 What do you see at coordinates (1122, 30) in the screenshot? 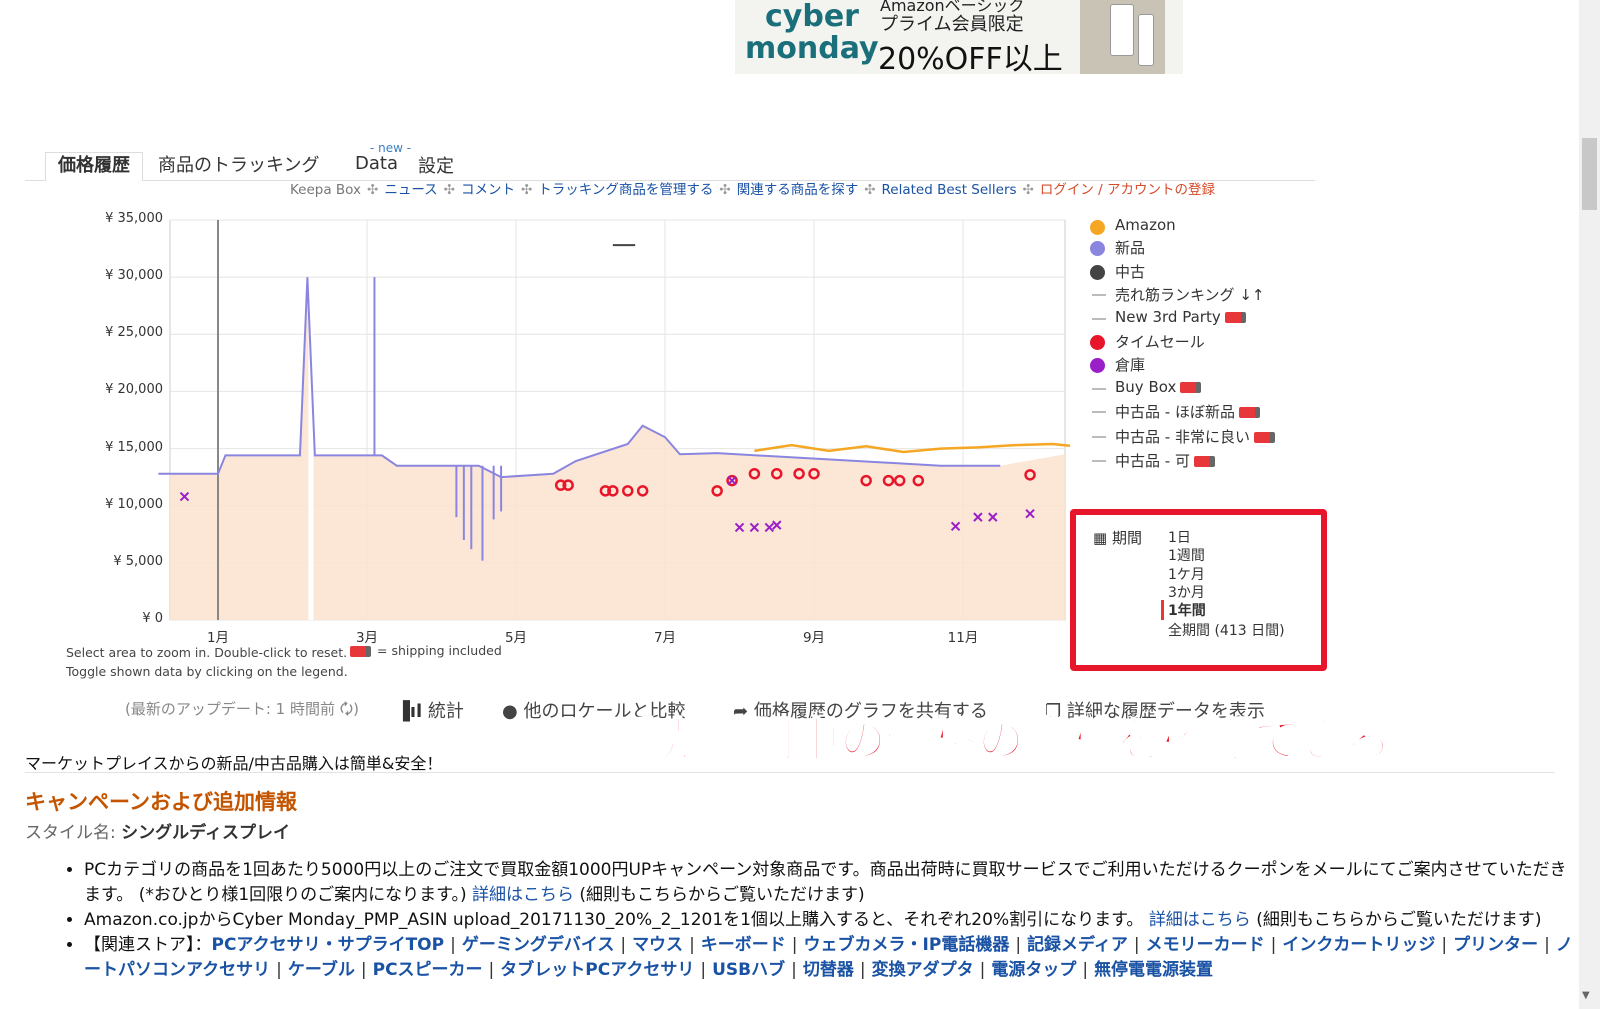
I see `usb-plug-image` at bounding box center [1122, 30].